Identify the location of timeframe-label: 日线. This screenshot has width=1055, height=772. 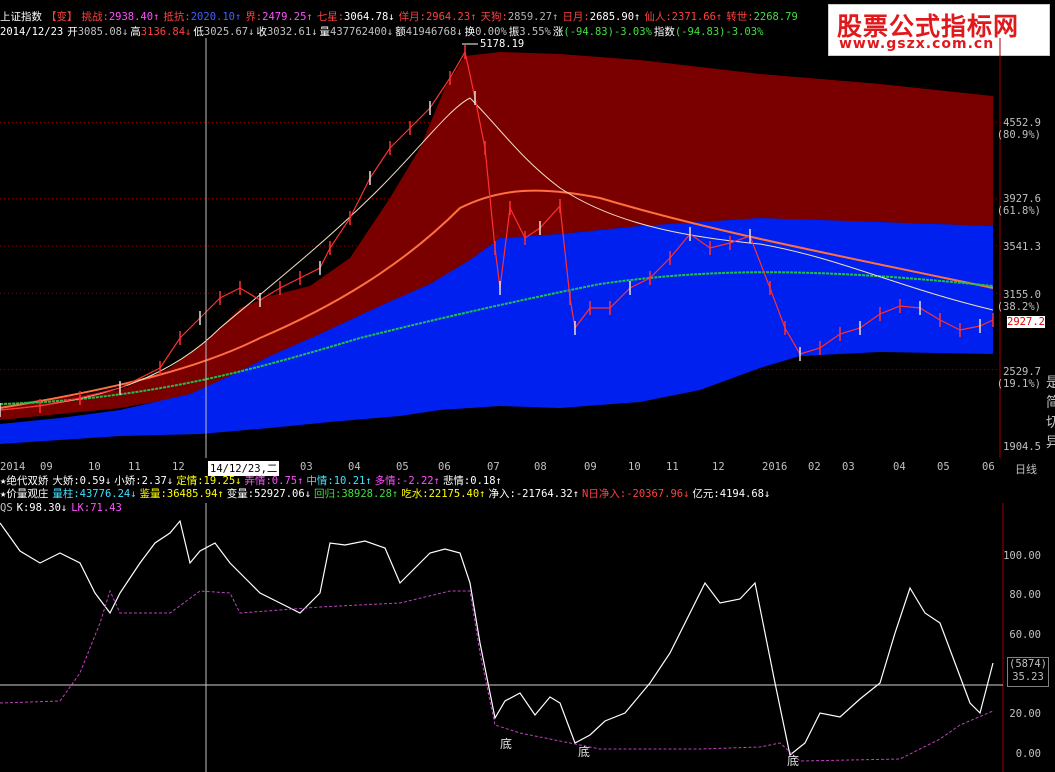
(1026, 469).